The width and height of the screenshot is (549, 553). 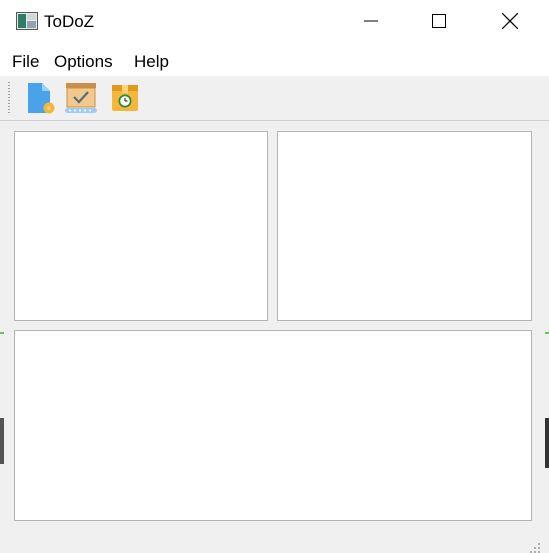 What do you see at coordinates (27, 21) in the screenshot?
I see `app-icon` at bounding box center [27, 21].